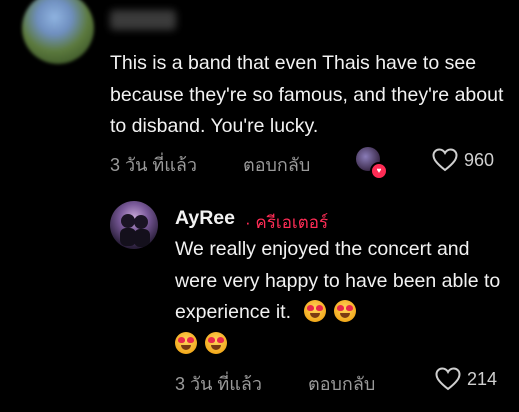  What do you see at coordinates (479, 160) in the screenshot?
I see `comment-like-count: 960` at bounding box center [479, 160].